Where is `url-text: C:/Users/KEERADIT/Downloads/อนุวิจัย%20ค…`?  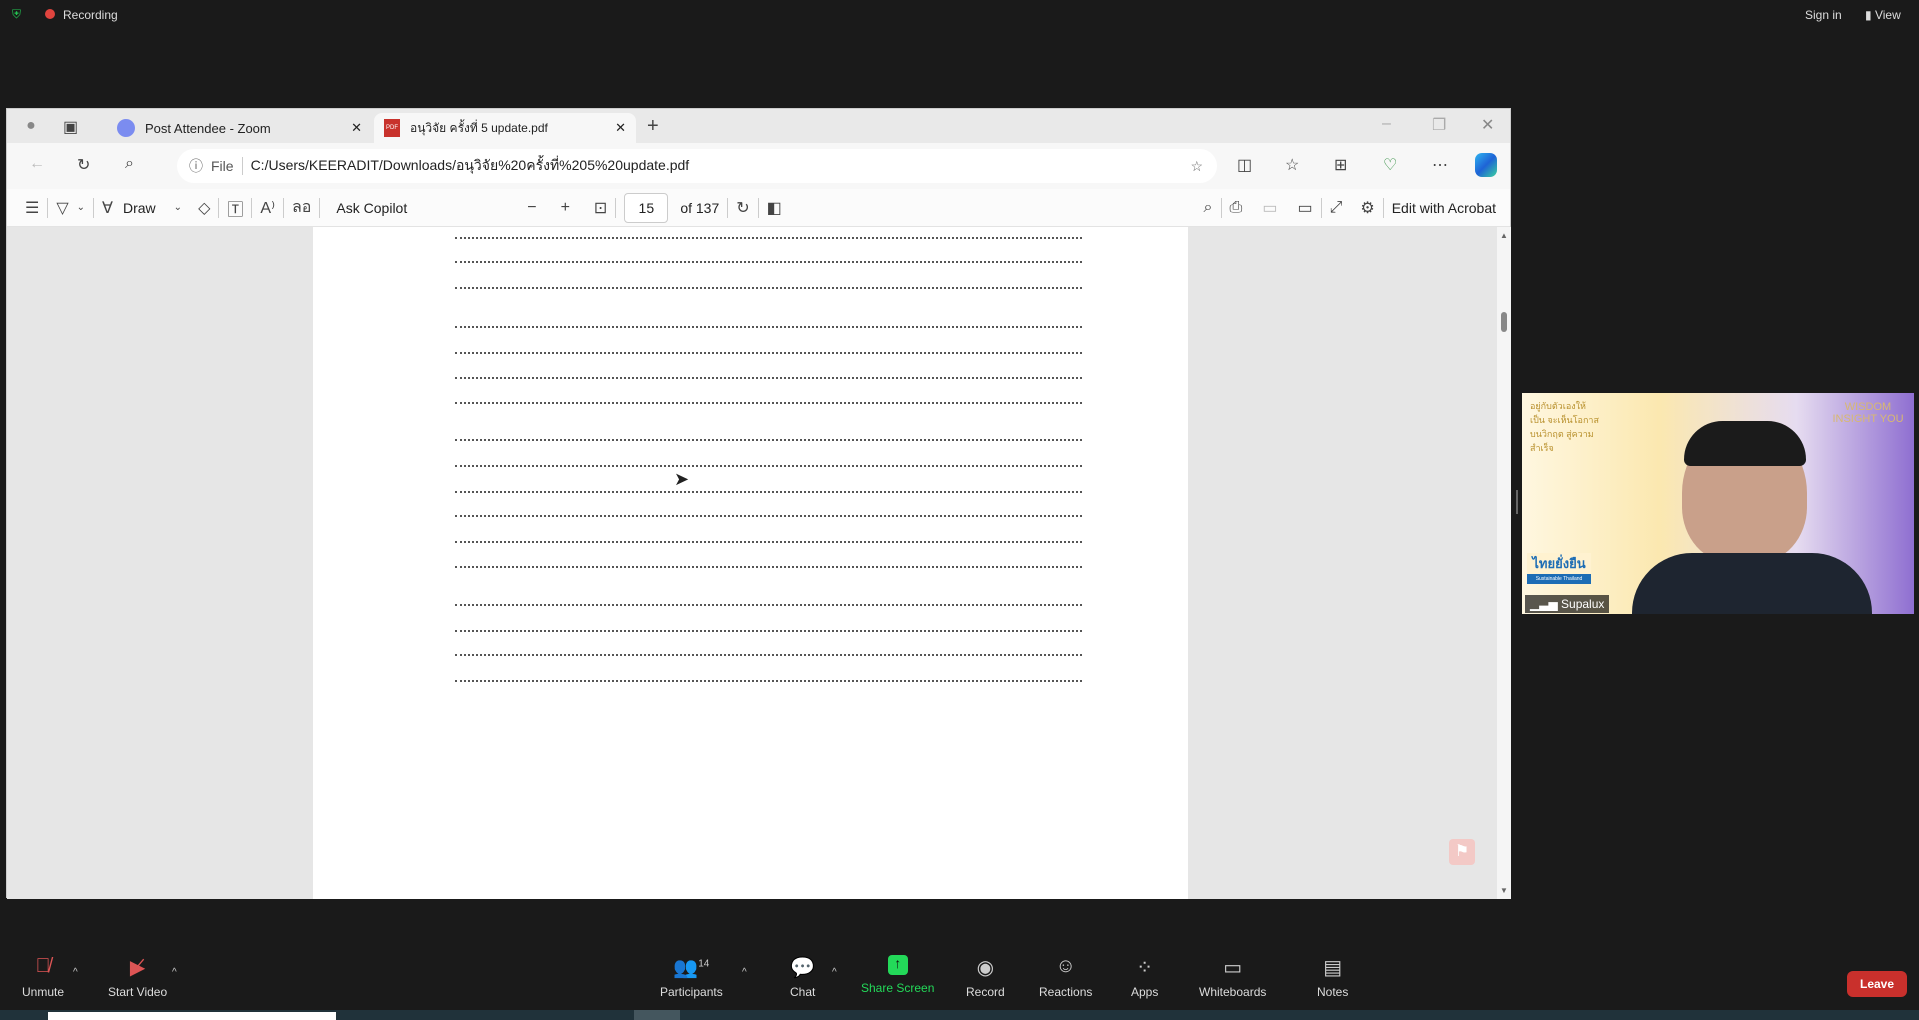 url-text: C:/Users/KEERADIT/Downloads/อนุวิจัย%20ค… is located at coordinates (470, 166).